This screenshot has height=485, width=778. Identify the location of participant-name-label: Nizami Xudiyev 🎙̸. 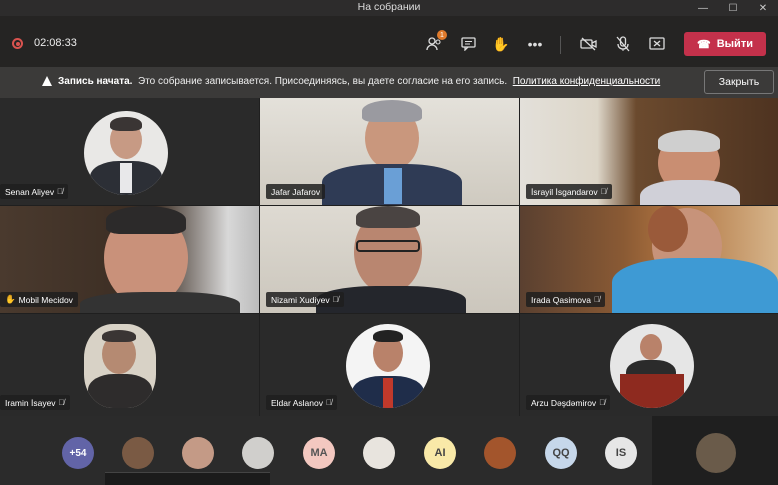
(305, 299).